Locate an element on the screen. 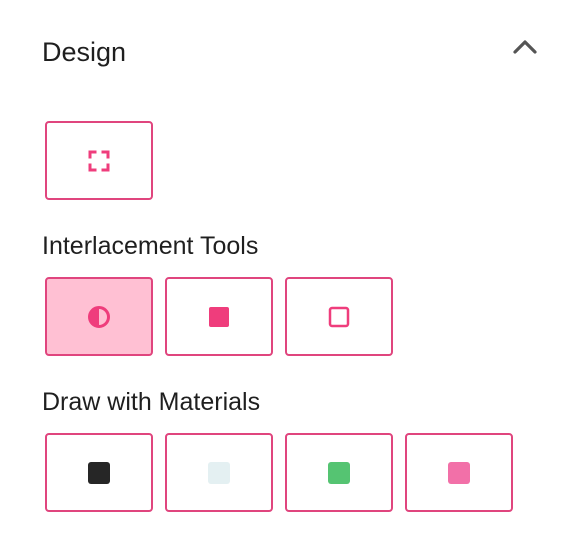 The image size is (572, 542). fullscreen-tool-button is located at coordinates (99, 160).